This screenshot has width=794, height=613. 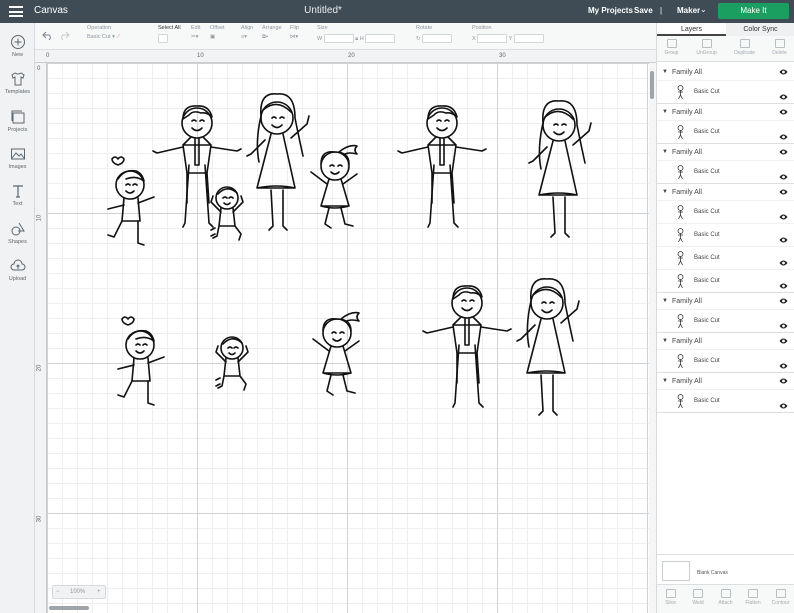 I want to click on pen-color-icon: ⟋, so click(x=118, y=37).